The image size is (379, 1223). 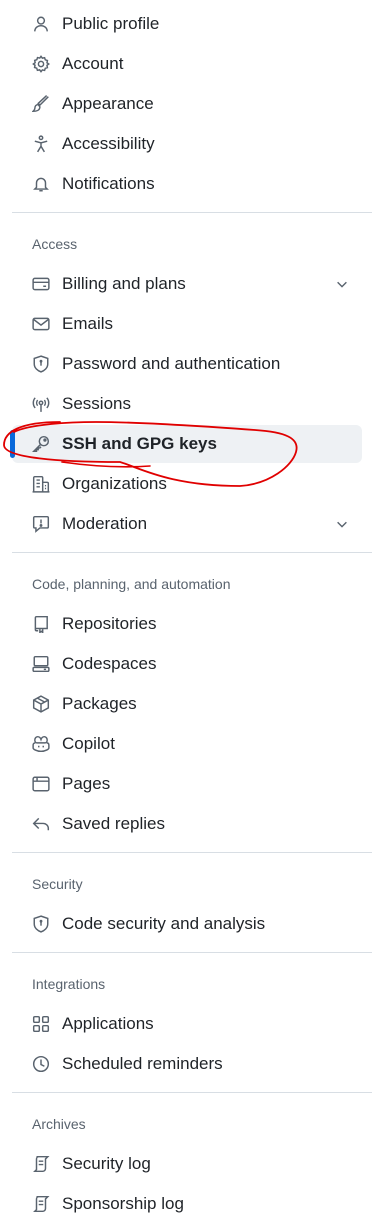 What do you see at coordinates (187, 404) in the screenshot?
I see `sidebar-item-sessions: Sessions` at bounding box center [187, 404].